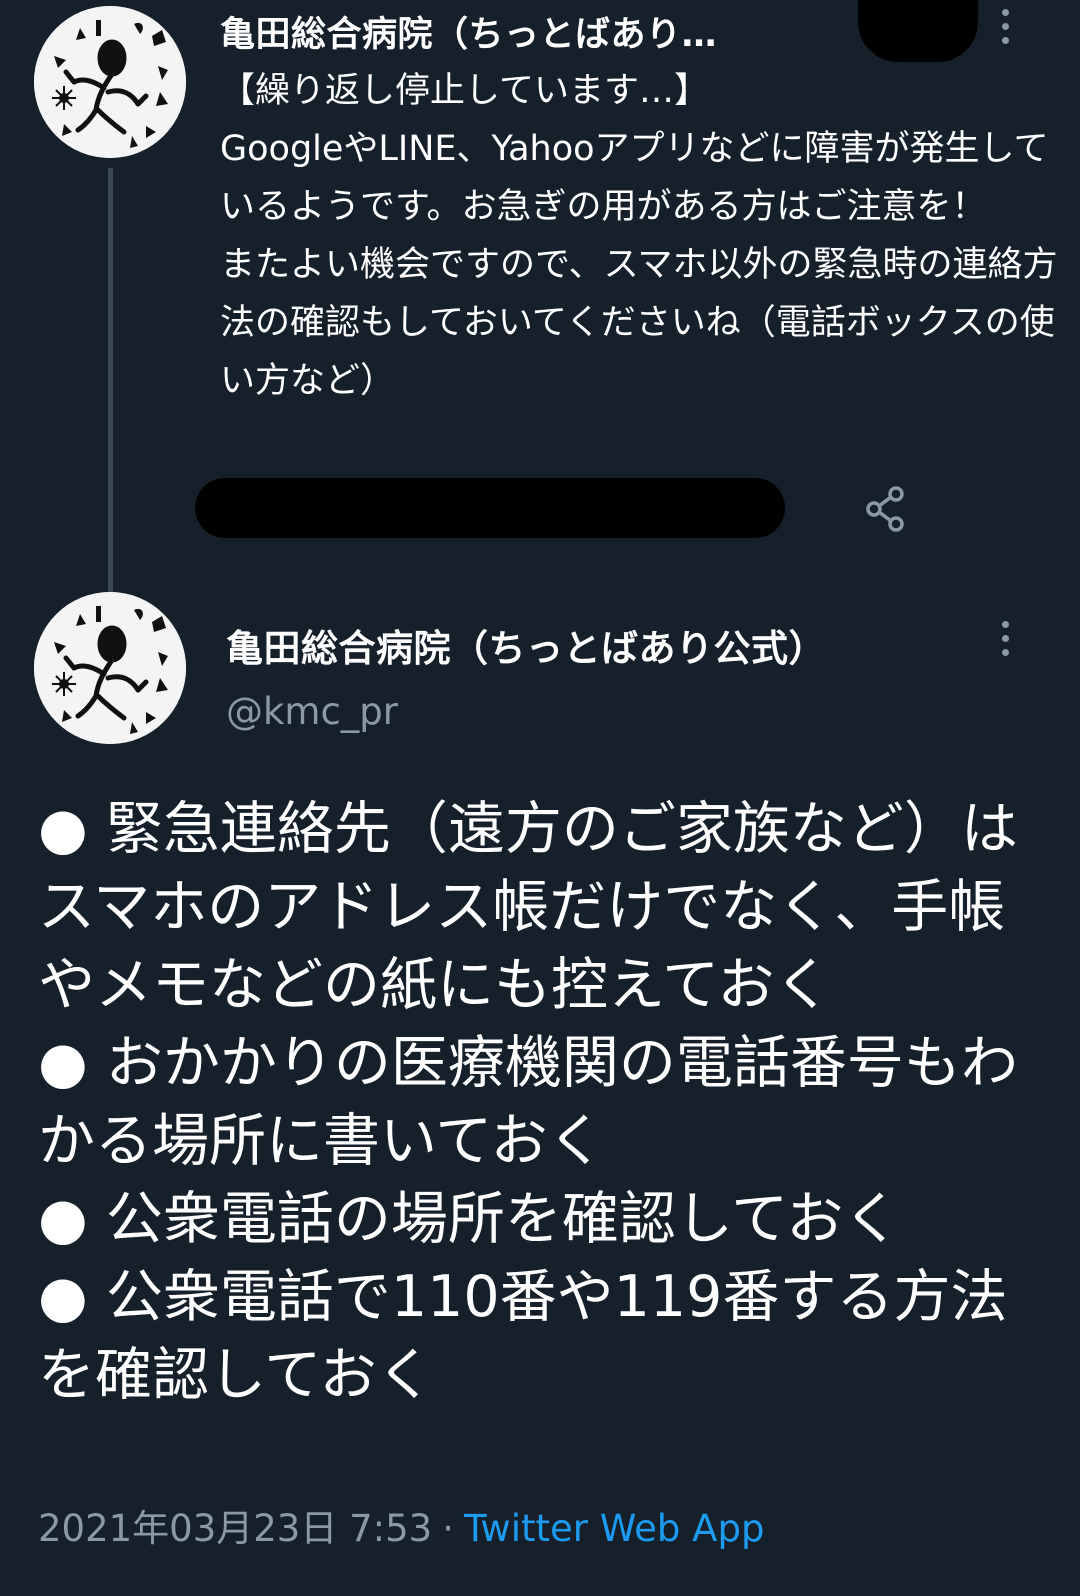  What do you see at coordinates (526, 645) in the screenshot?
I see `tweet2-display-name: 亀田総合病院（ちっとばあり公式）` at bounding box center [526, 645].